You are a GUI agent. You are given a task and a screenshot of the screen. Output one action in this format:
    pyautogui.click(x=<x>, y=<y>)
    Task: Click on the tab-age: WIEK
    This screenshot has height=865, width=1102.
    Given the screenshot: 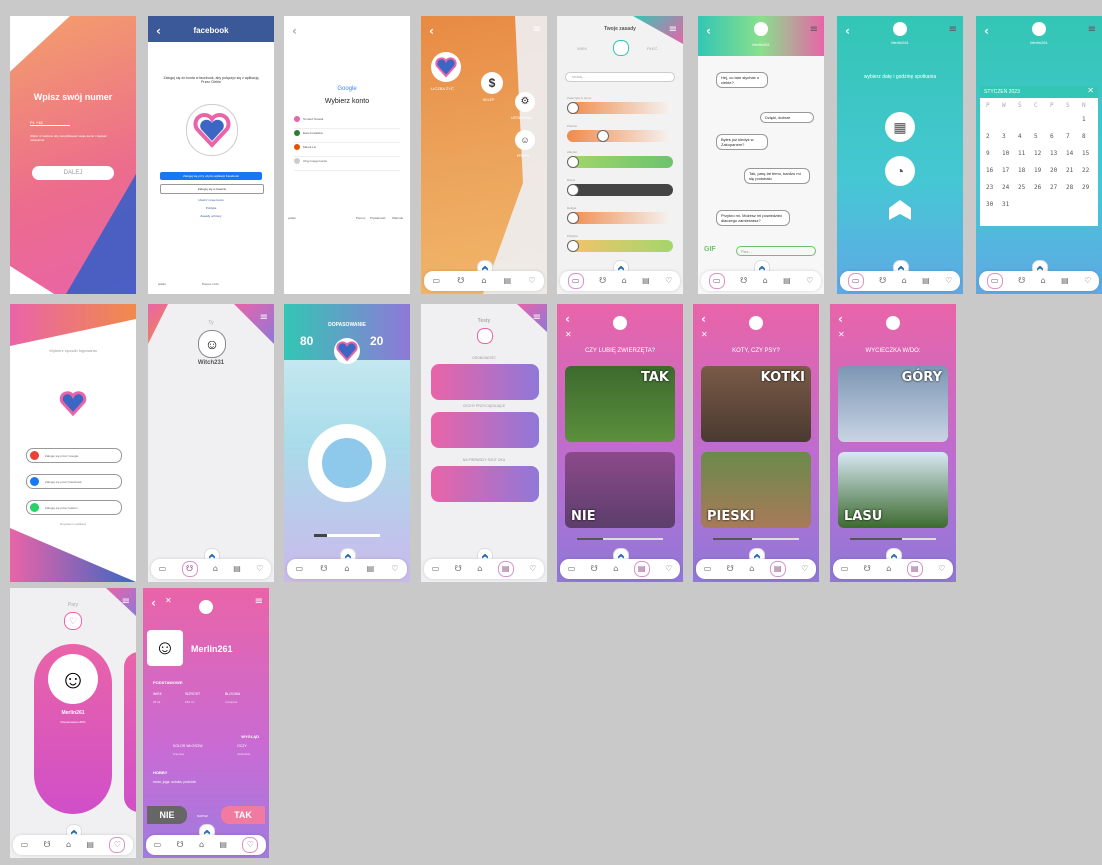 What is the action you would take?
    pyautogui.click(x=582, y=48)
    